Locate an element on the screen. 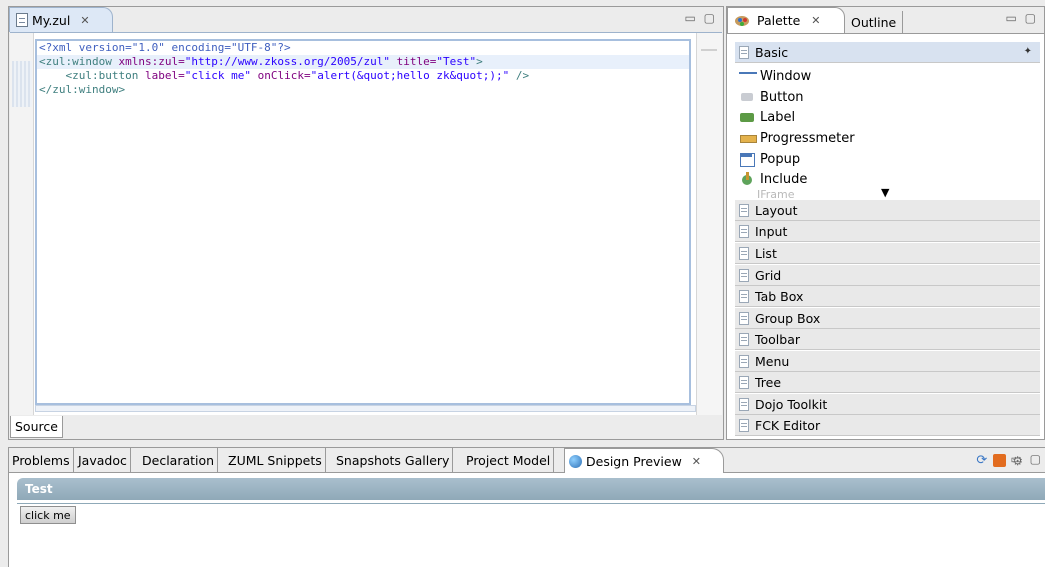 The height and width of the screenshot is (567, 1045). tab-snapshots-gallery: Snapshots Gallery is located at coordinates (393, 460).